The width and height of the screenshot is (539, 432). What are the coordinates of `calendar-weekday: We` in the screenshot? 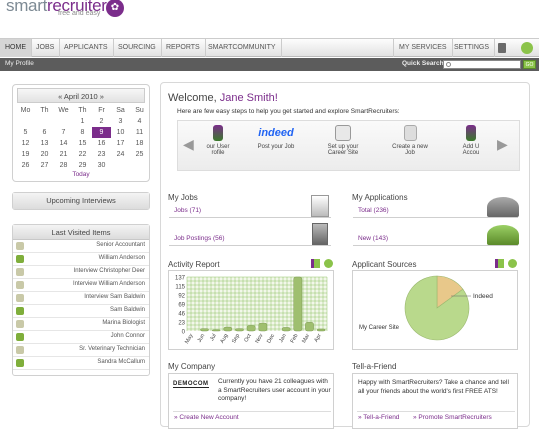 It's located at (63, 110).